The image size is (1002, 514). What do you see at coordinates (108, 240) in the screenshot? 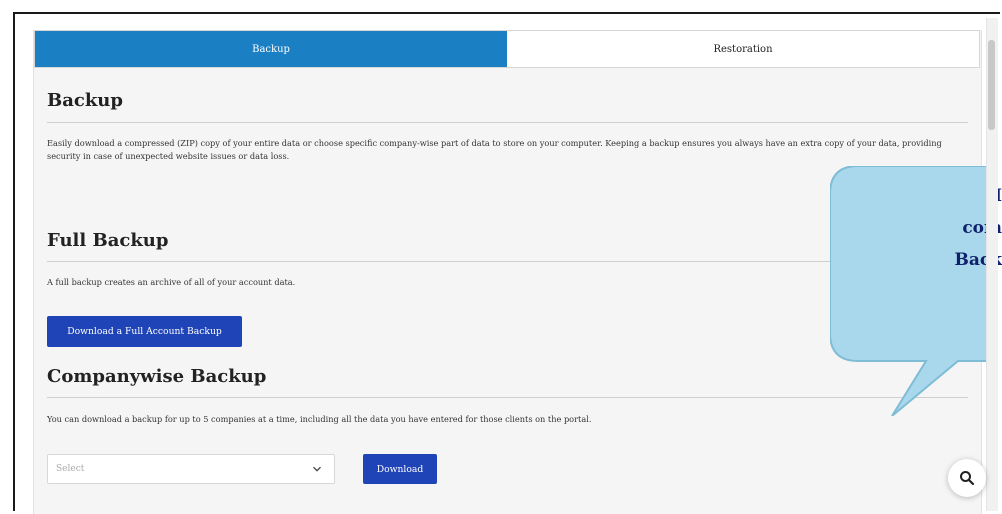
I see `full-backup-heading: Full Backup` at bounding box center [108, 240].